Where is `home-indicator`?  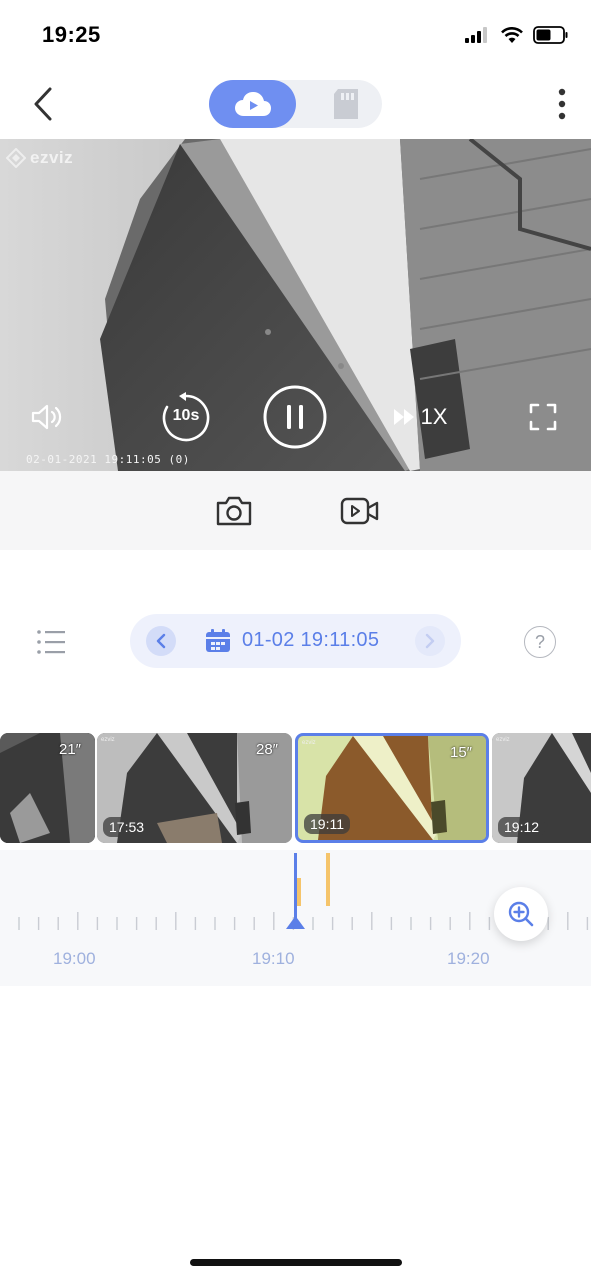
home-indicator is located at coordinates (296, 1262).